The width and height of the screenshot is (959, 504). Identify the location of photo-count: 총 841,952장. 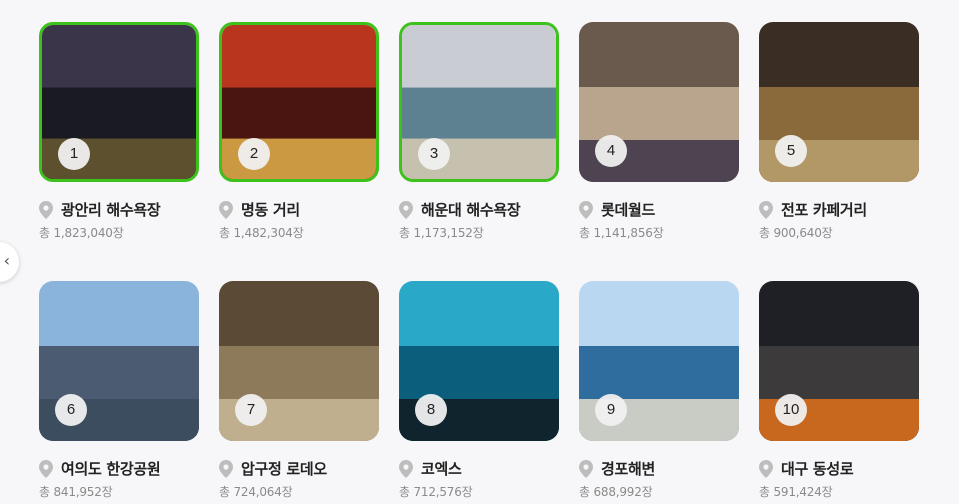
(76, 492).